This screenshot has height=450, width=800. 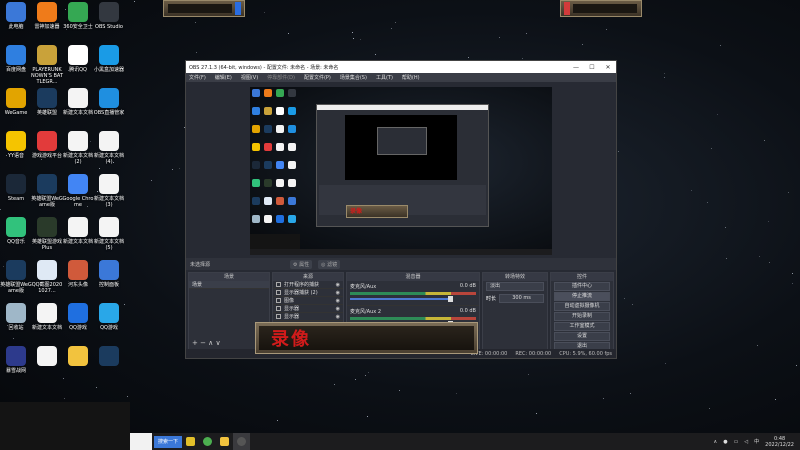 I want to click on avatar-image-icon, so click(x=78, y=270).